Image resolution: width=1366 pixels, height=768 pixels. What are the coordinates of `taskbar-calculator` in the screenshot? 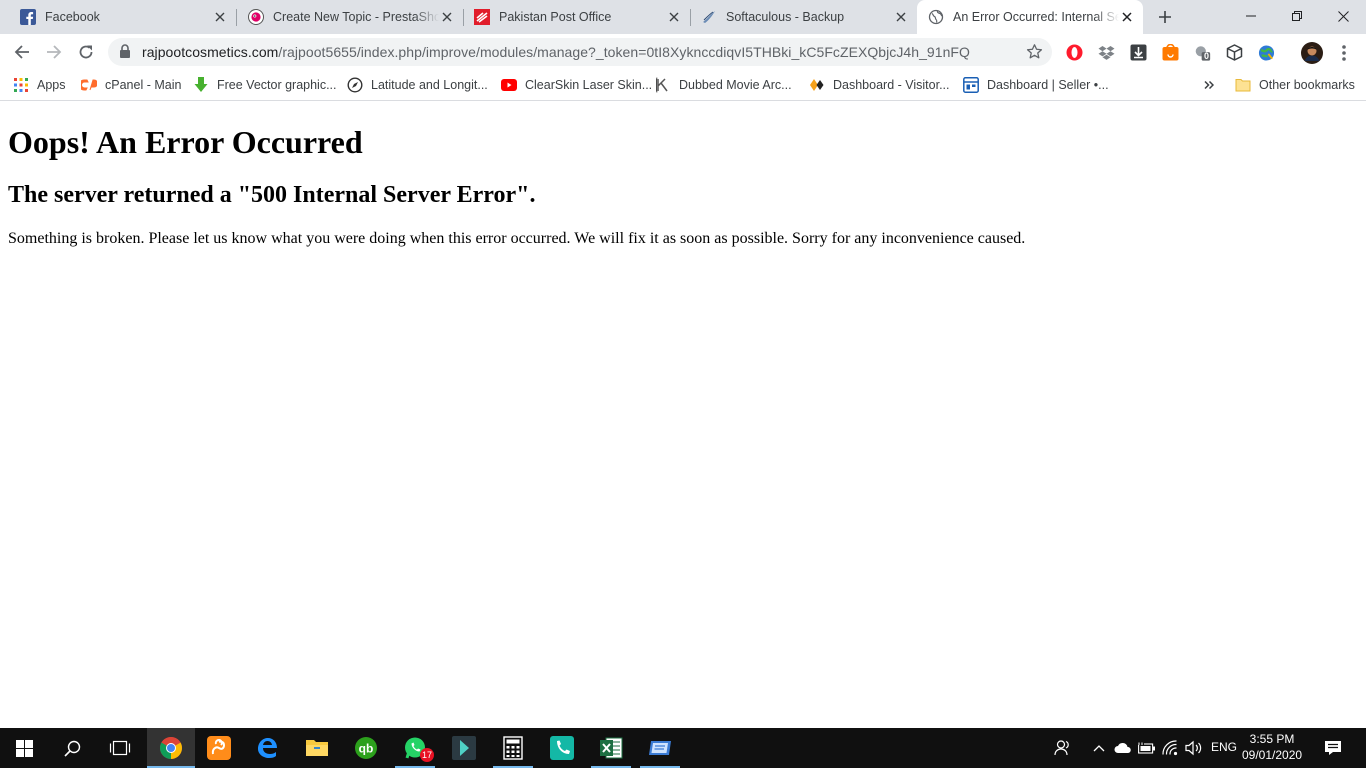 It's located at (513, 748).